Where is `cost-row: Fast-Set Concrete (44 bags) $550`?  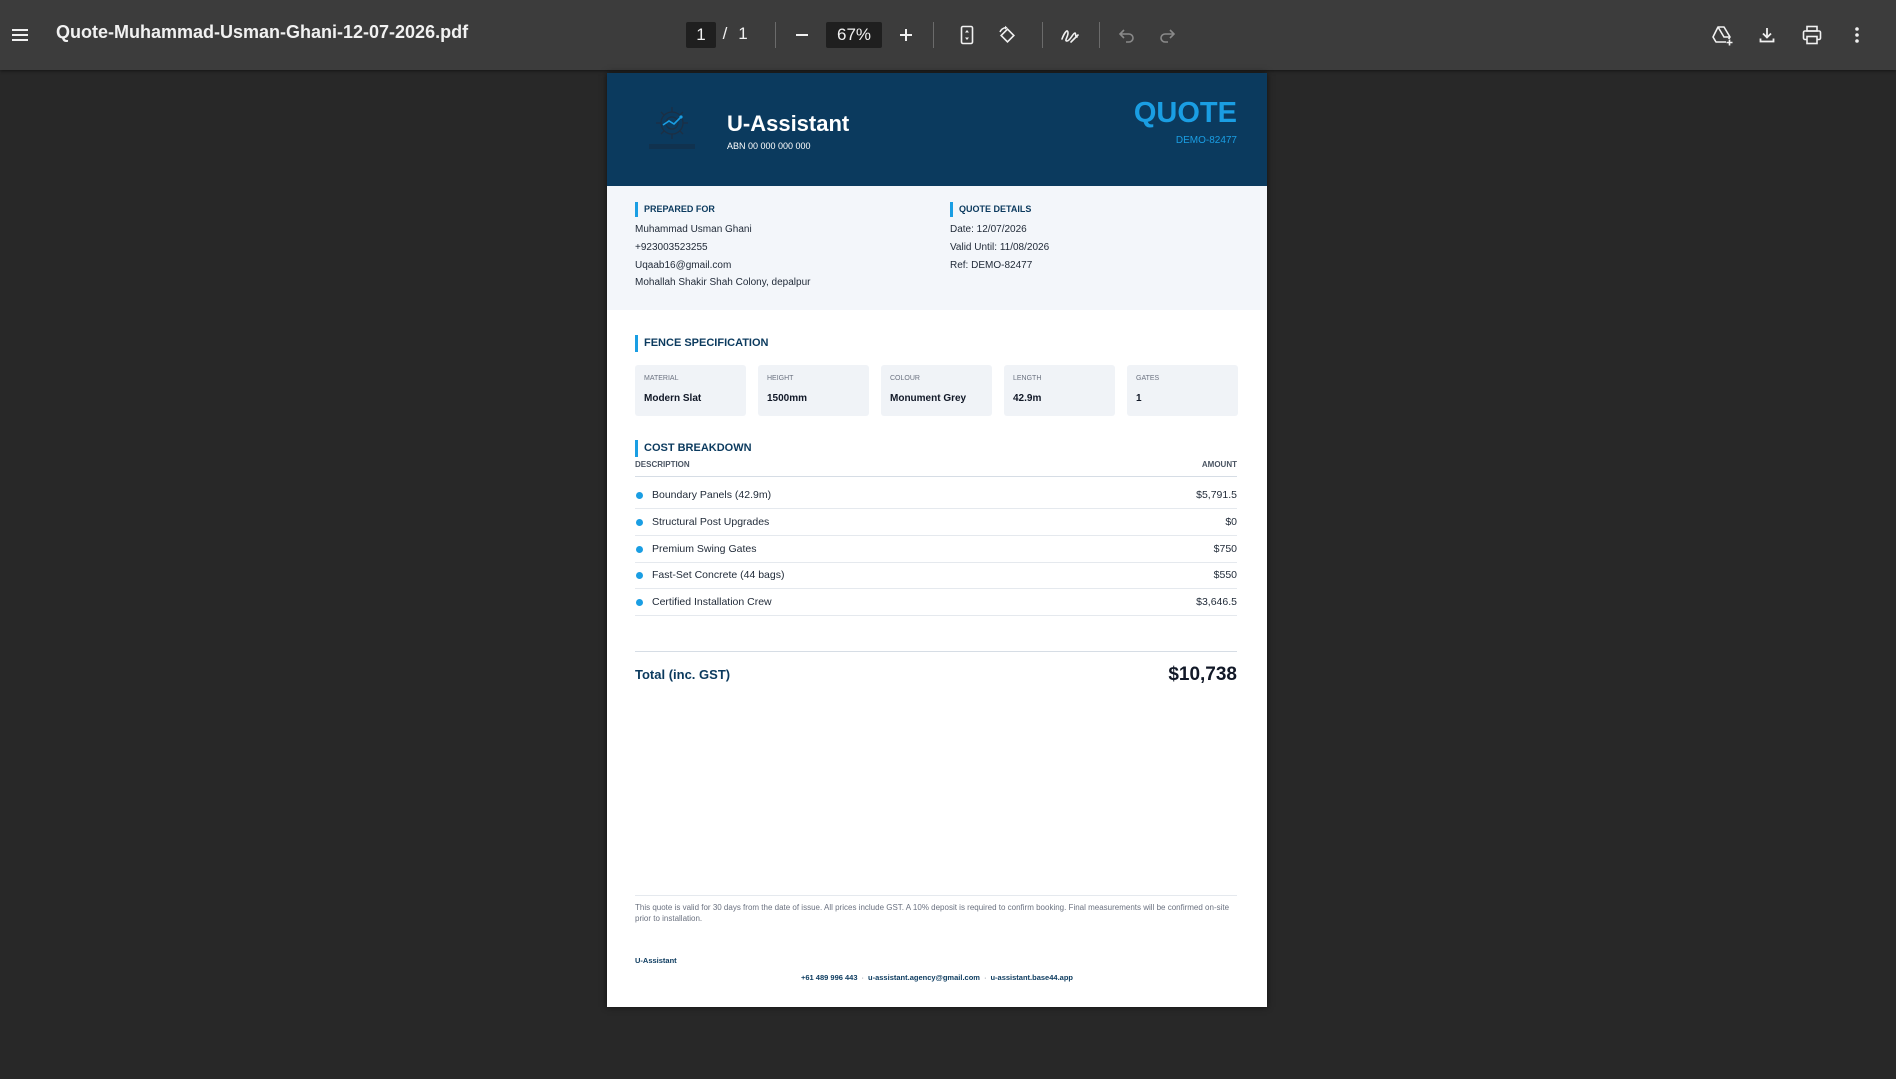 cost-row: Fast-Set Concrete (44 bags) $550 is located at coordinates (936, 575).